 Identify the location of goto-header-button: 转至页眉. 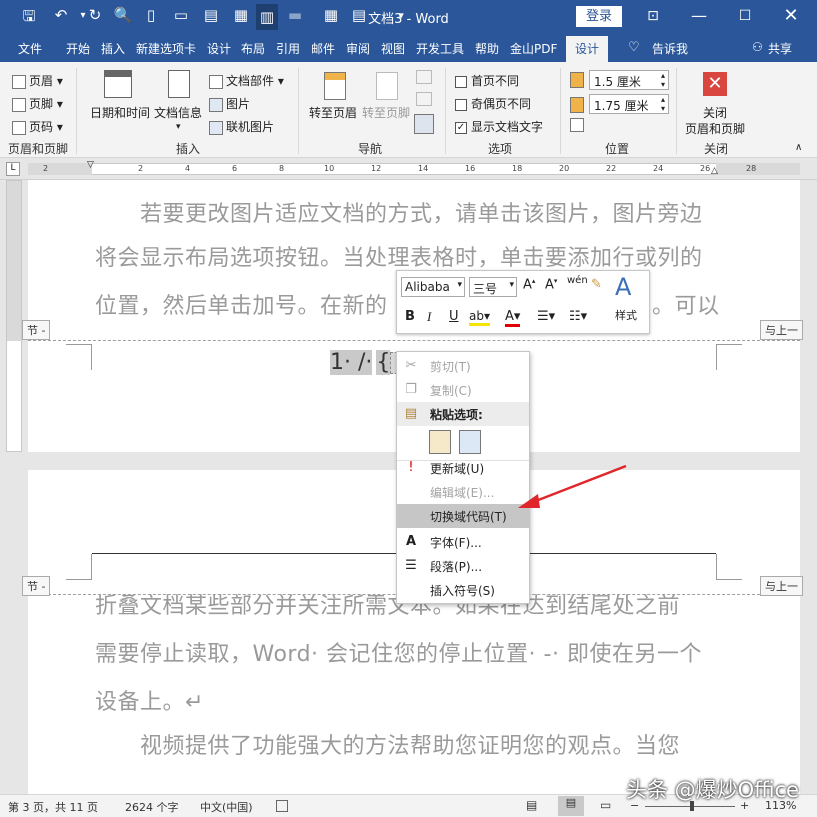
(333, 112).